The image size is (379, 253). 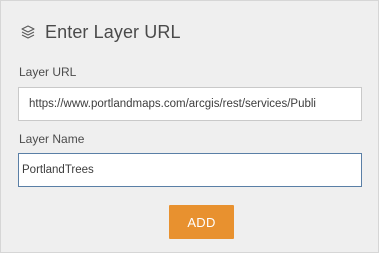 What do you see at coordinates (190, 104) in the screenshot?
I see `layer-url-input` at bounding box center [190, 104].